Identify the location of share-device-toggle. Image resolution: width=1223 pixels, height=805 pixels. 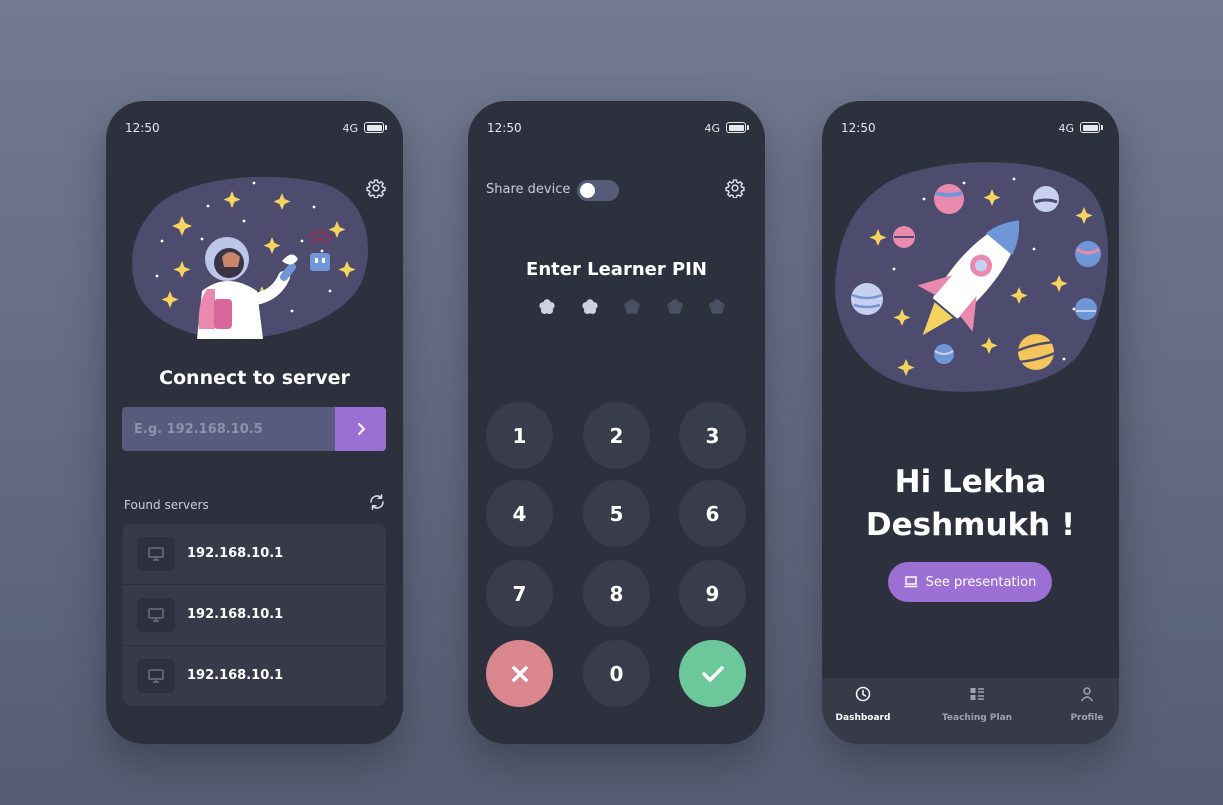
(598, 190).